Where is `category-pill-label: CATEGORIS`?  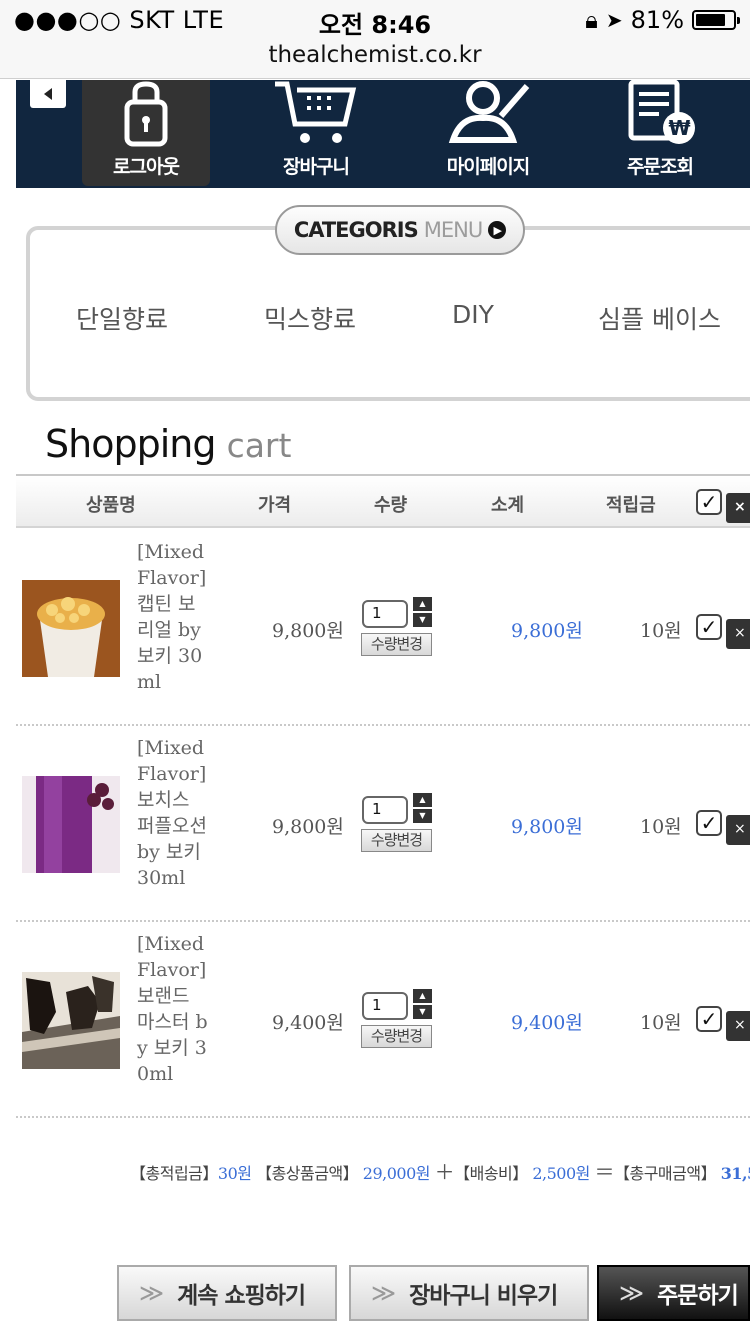
category-pill-label: CATEGORIS is located at coordinates (356, 230).